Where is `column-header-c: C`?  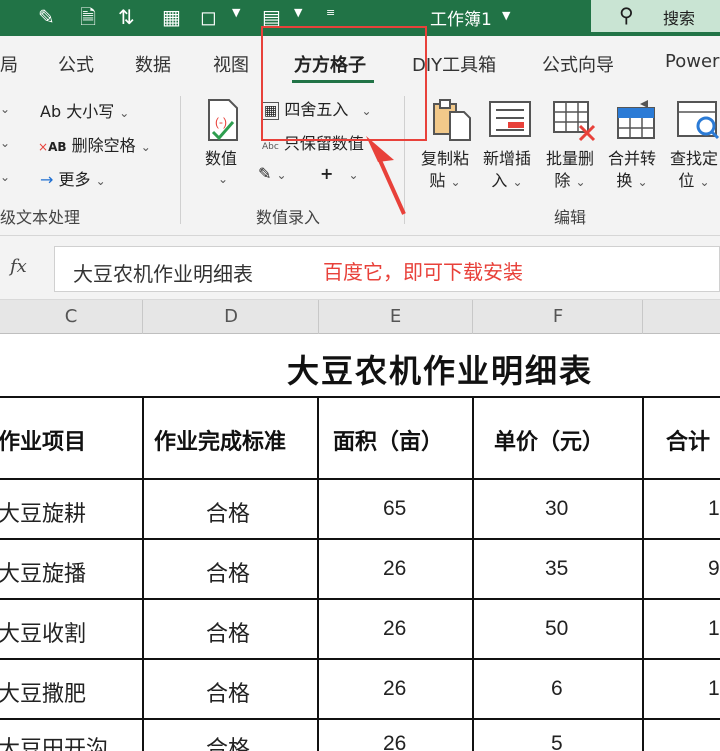 column-header-c: C is located at coordinates (71, 316).